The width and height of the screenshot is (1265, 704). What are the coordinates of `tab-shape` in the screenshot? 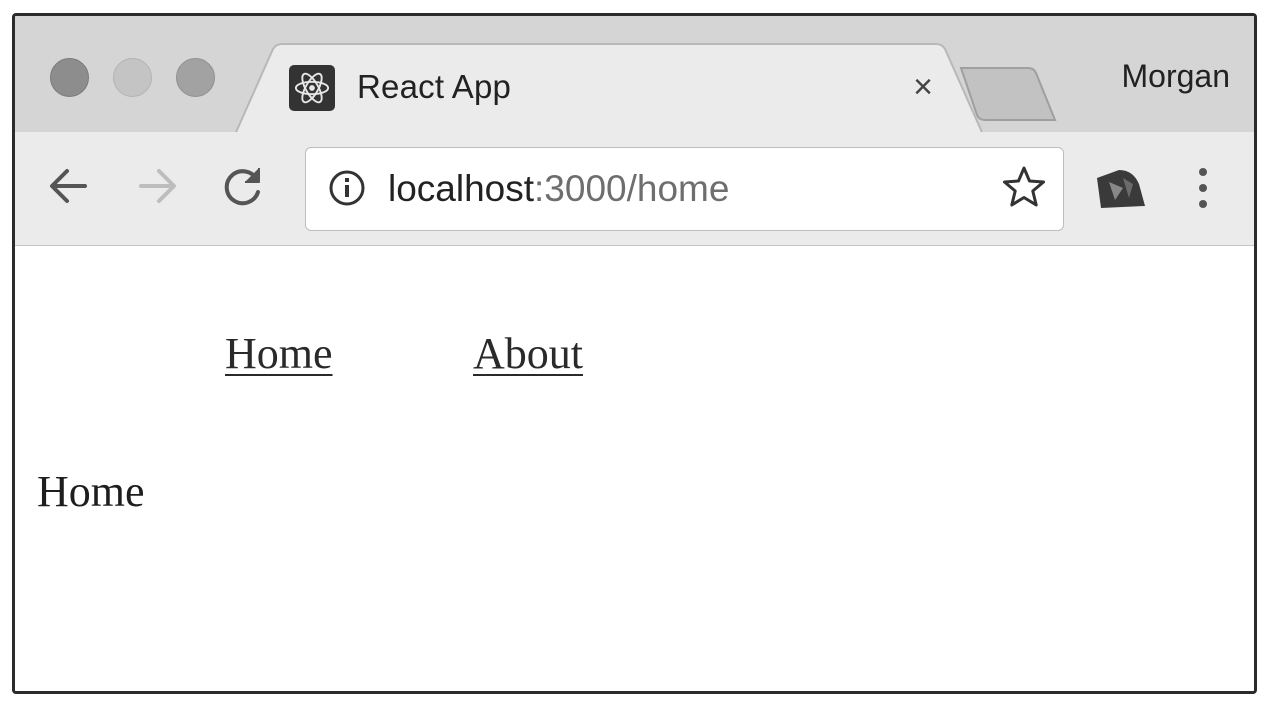 It's located at (610, 91).